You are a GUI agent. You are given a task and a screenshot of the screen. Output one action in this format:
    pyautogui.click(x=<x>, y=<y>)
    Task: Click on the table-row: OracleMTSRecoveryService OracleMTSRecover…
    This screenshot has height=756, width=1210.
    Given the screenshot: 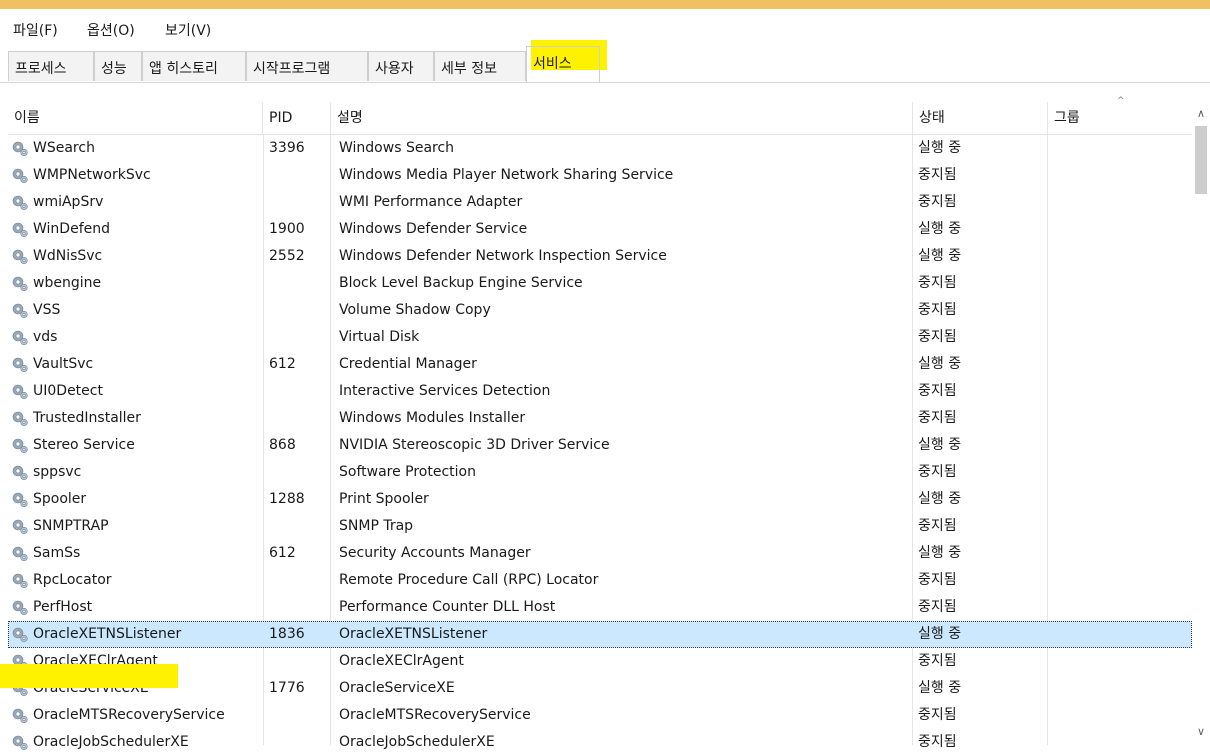 What is the action you would take?
    pyautogui.click(x=600, y=715)
    